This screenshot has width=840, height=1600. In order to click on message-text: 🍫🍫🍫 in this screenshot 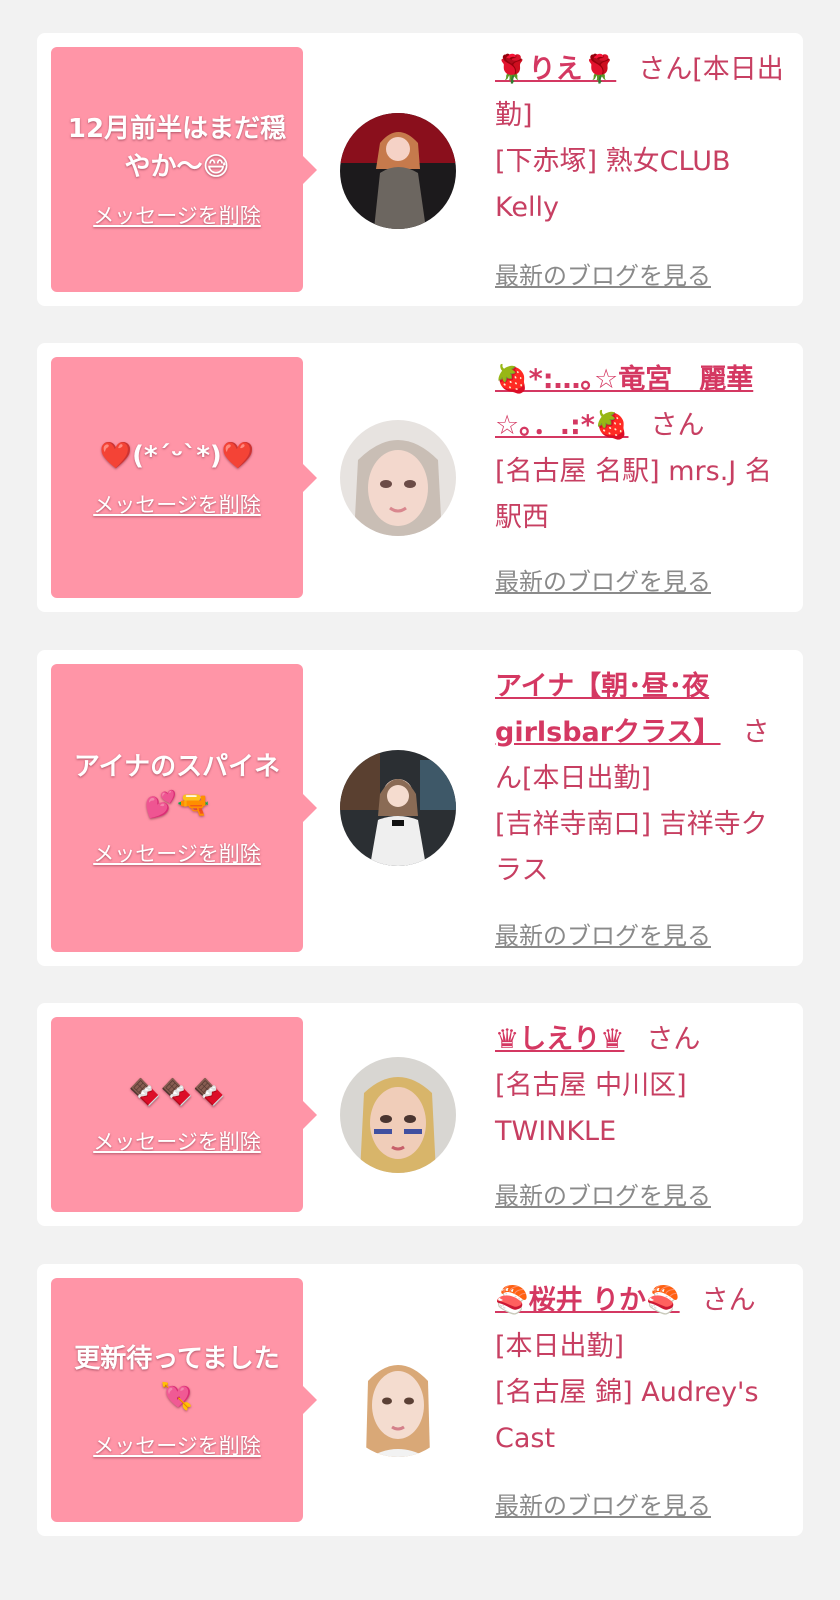, I will do `click(177, 1092)`.